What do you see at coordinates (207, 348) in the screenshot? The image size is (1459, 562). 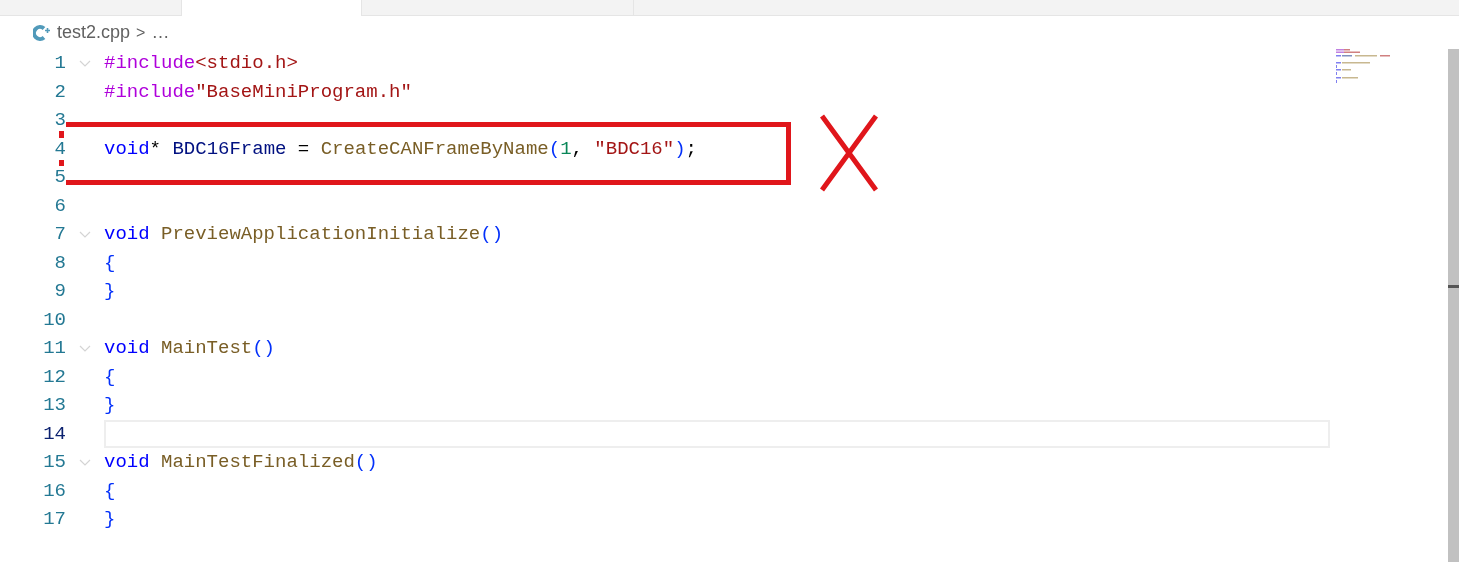 I see `function-name: MainTest` at bounding box center [207, 348].